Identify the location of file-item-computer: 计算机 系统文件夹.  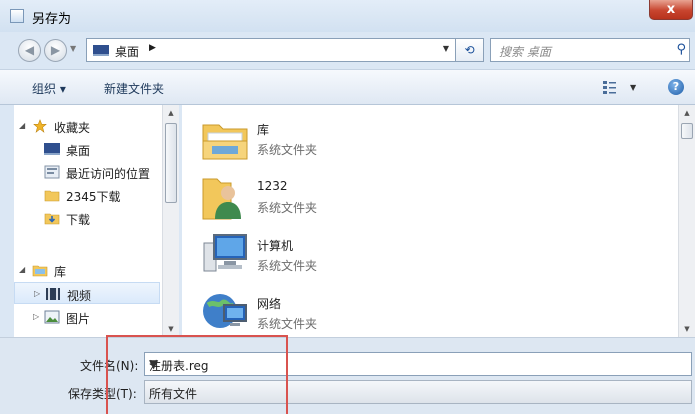
(332, 254).